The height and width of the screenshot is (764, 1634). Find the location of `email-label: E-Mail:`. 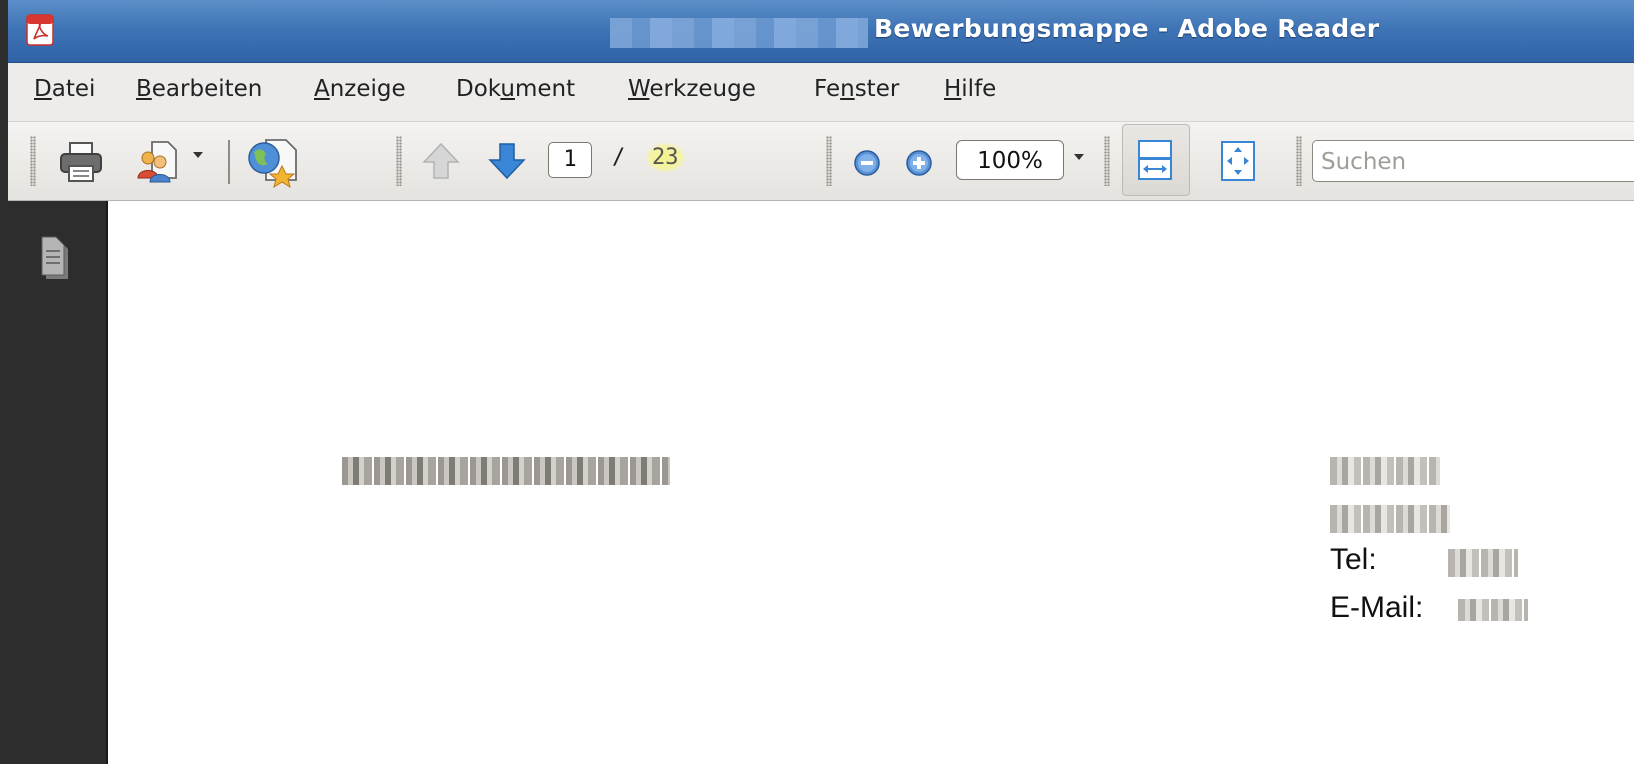

email-label: E-Mail: is located at coordinates (1377, 607).